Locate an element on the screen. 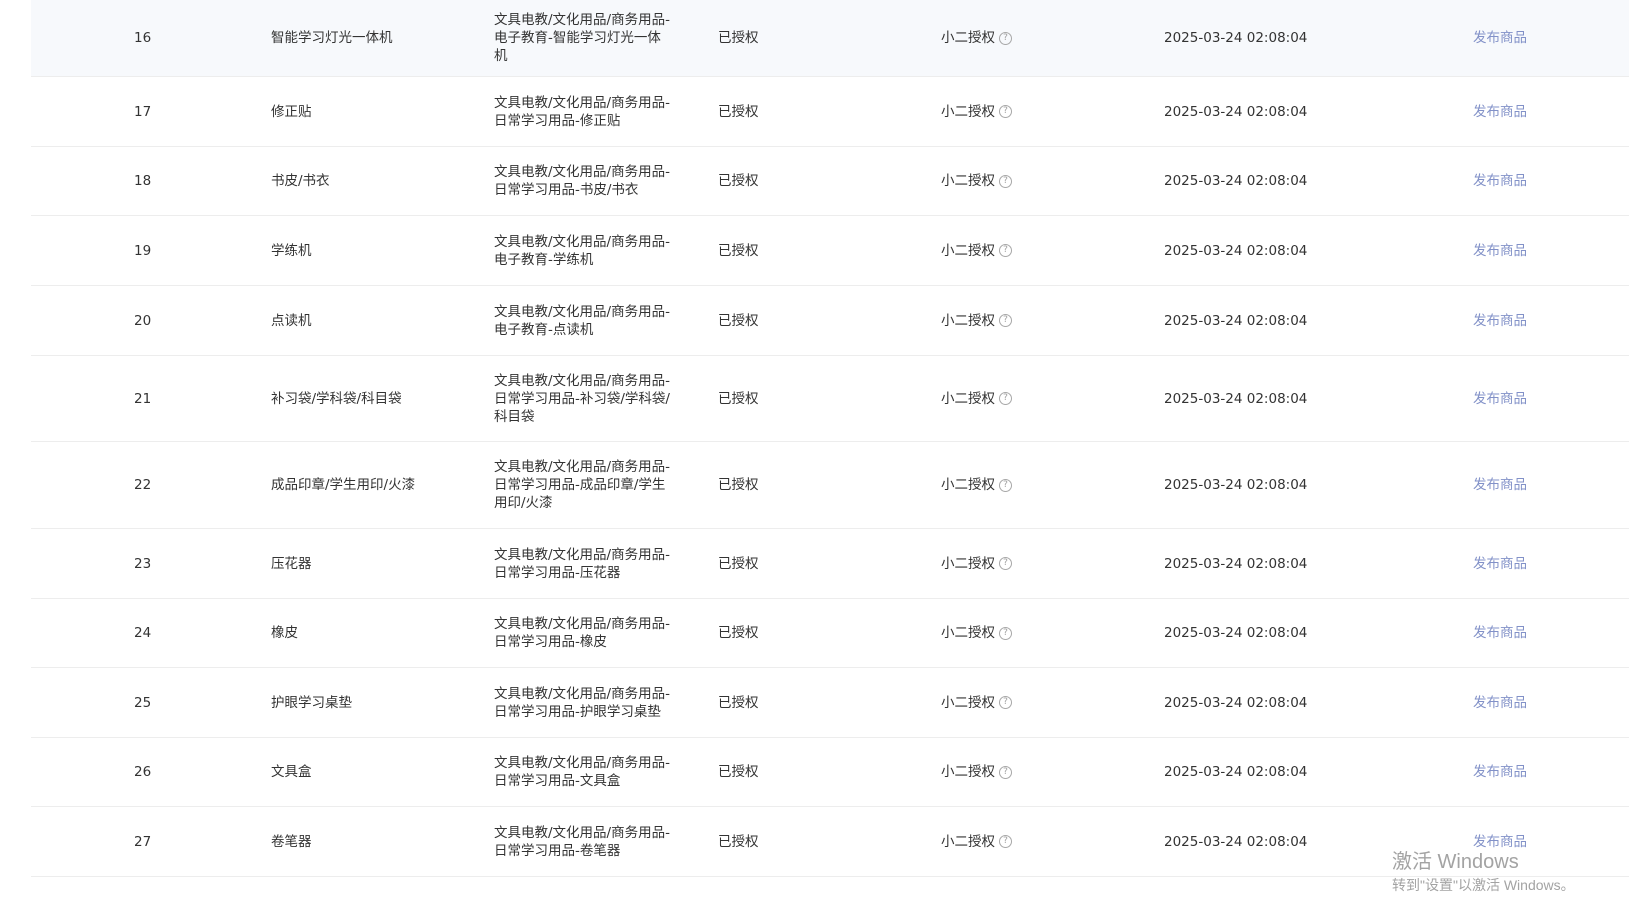 Image resolution: width=1647 pixels, height=912 pixels. category-name: 成品印章/学生用印/火漆 is located at coordinates (343, 485).